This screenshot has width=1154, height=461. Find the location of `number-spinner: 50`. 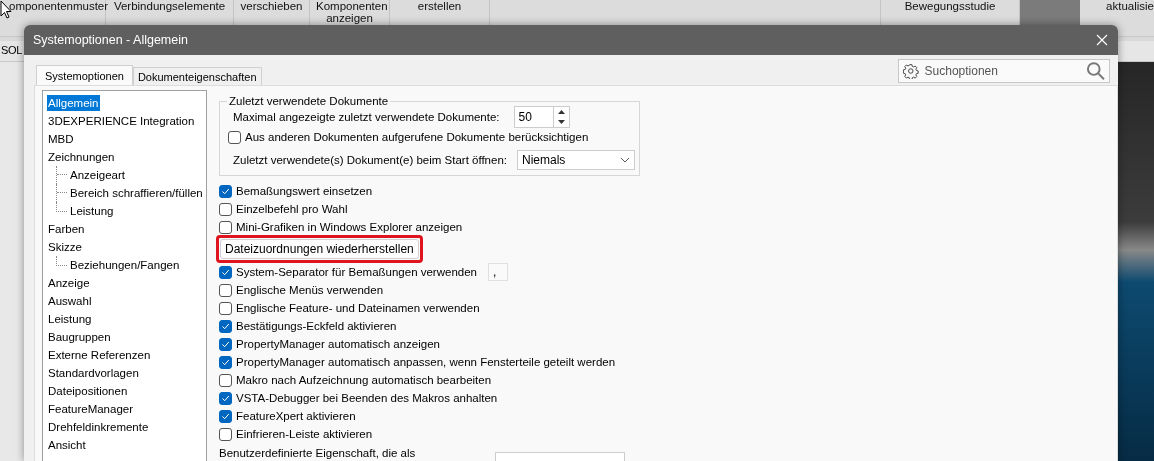

number-spinner: 50 is located at coordinates (541, 117).